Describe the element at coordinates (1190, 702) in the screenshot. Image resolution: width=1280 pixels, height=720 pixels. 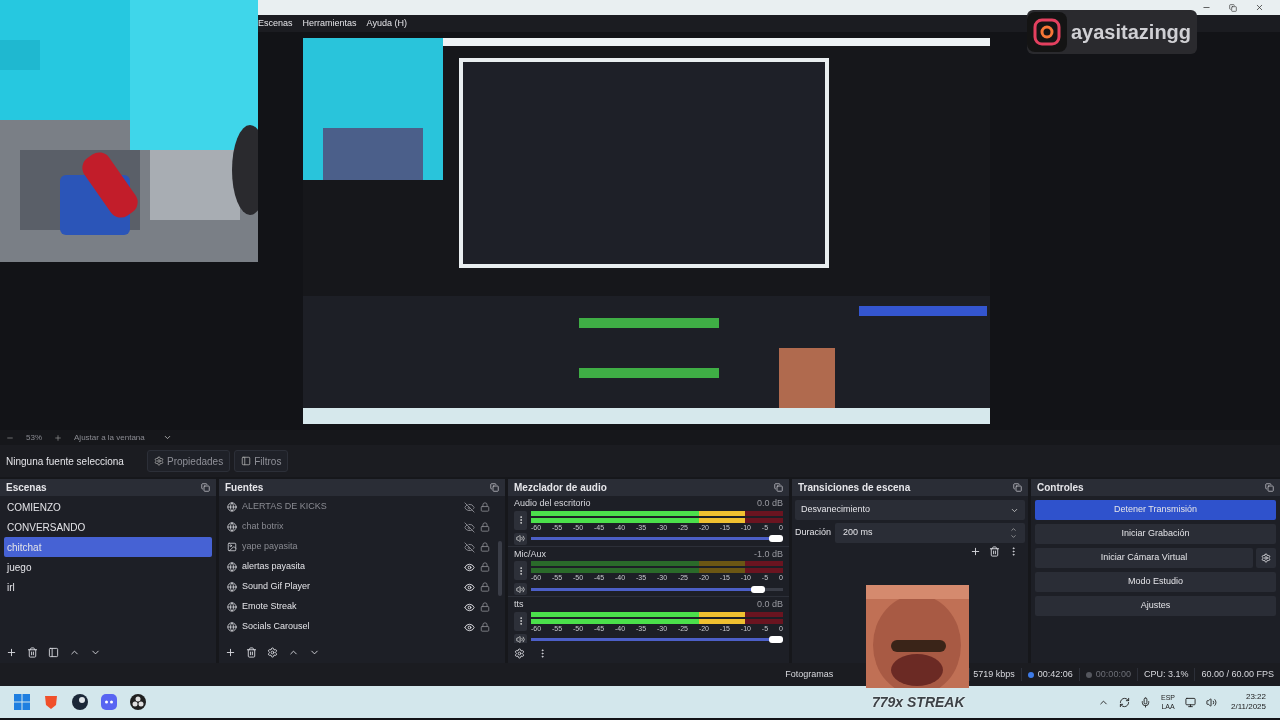
I see `network-icon` at that location.